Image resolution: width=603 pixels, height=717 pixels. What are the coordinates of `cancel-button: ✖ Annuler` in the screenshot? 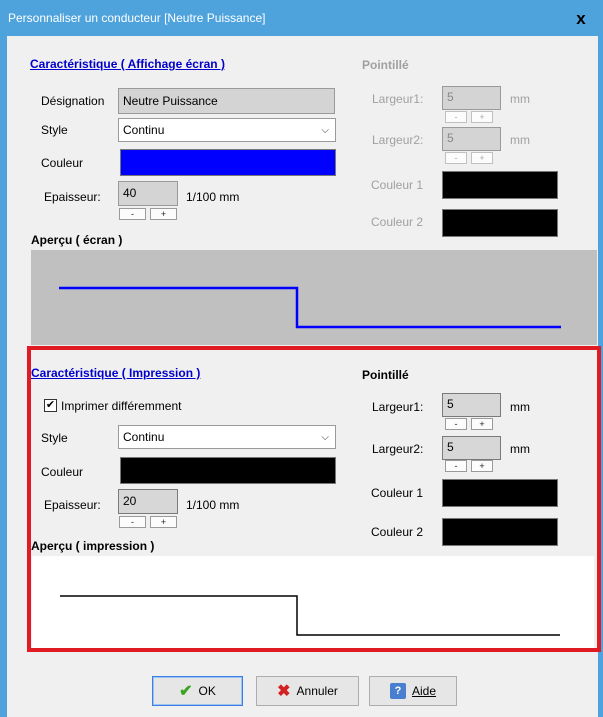 It's located at (307, 691).